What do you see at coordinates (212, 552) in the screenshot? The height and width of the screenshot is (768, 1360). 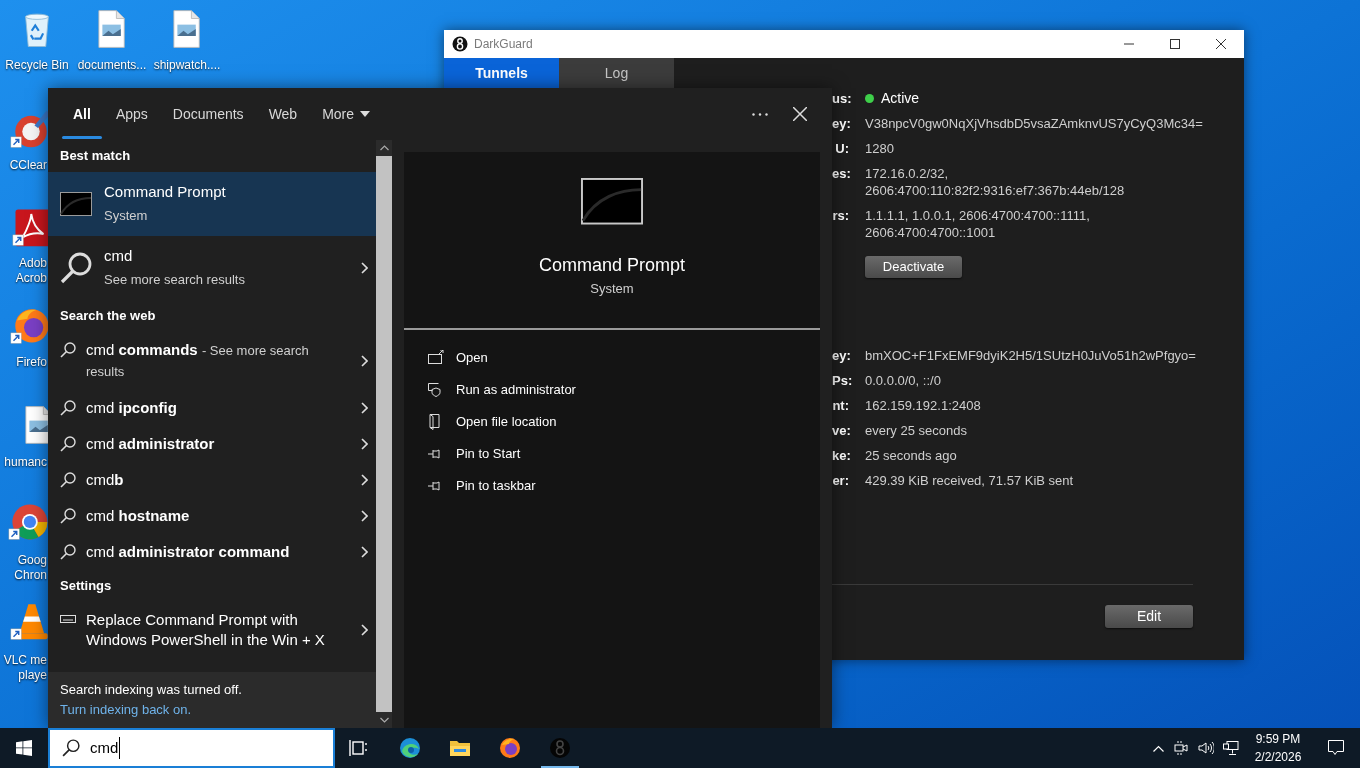 I see `web-suggestion: cmd administrator command` at bounding box center [212, 552].